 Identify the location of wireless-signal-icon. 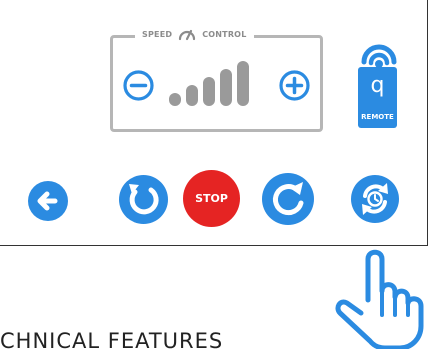
(379, 56).